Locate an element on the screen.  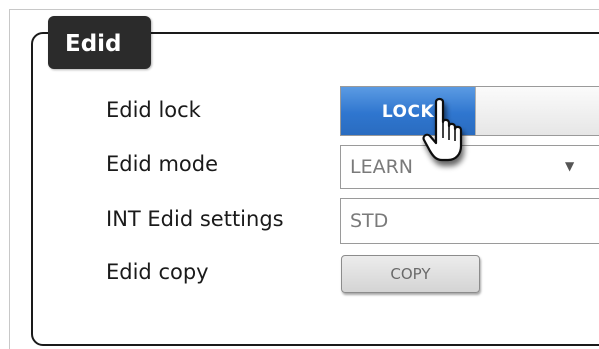
edid-mode-selected-value: LEARN is located at coordinates (382, 167).